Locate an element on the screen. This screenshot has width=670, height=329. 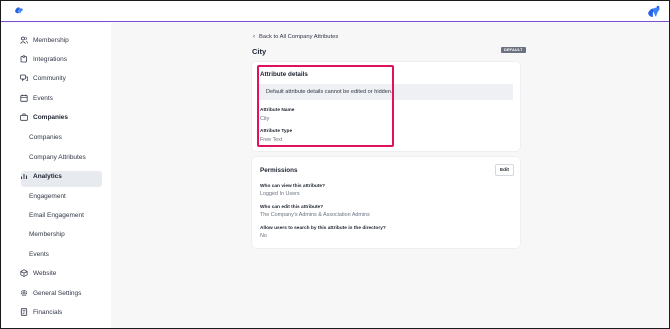
sidebar-item-financials: Financials is located at coordinates (41, 312).